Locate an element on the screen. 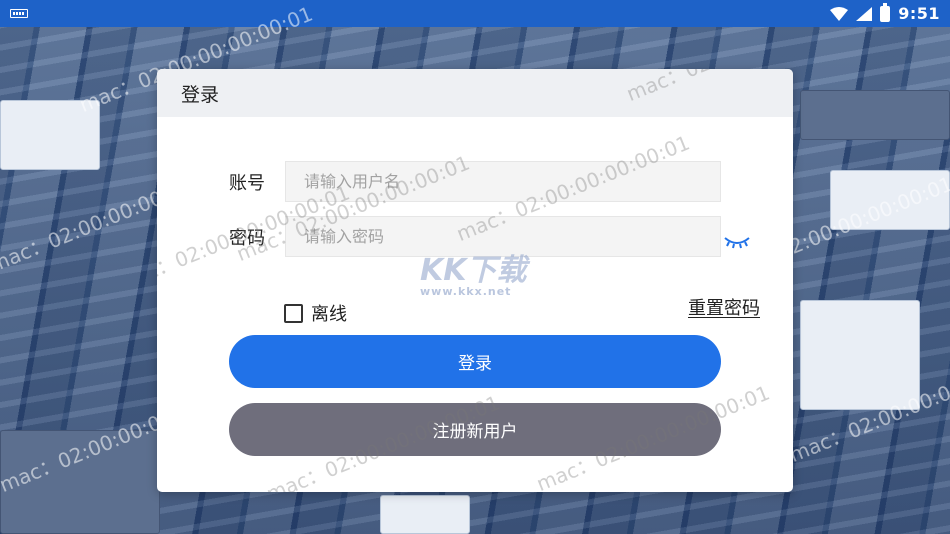 The width and height of the screenshot is (950, 534). offline-checkbox-row: 离线 is located at coordinates (315, 313).